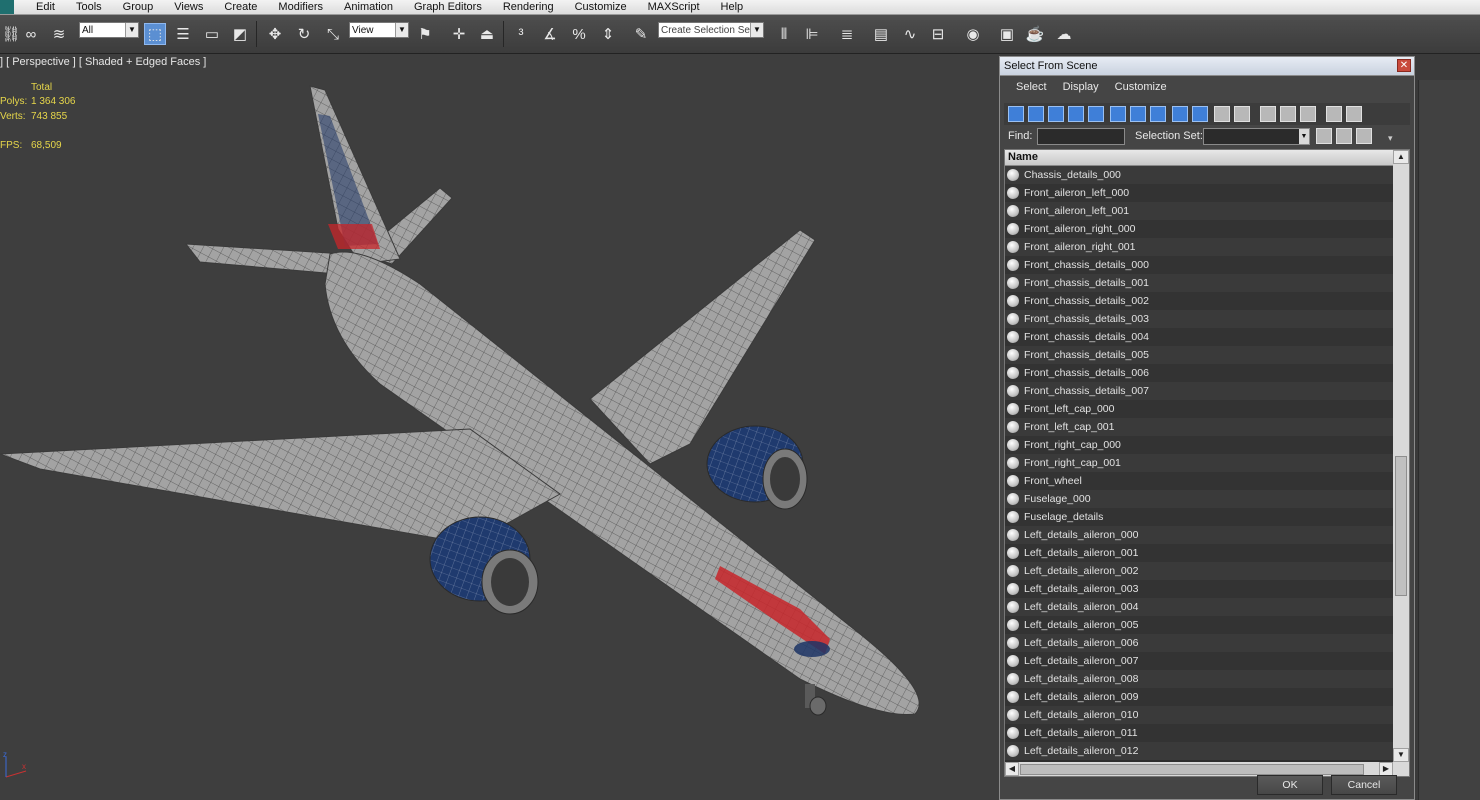 Image resolution: width=1480 pixels, height=800 pixels. I want to click on list-item: Left_details_aileron_006, so click(1199, 643).